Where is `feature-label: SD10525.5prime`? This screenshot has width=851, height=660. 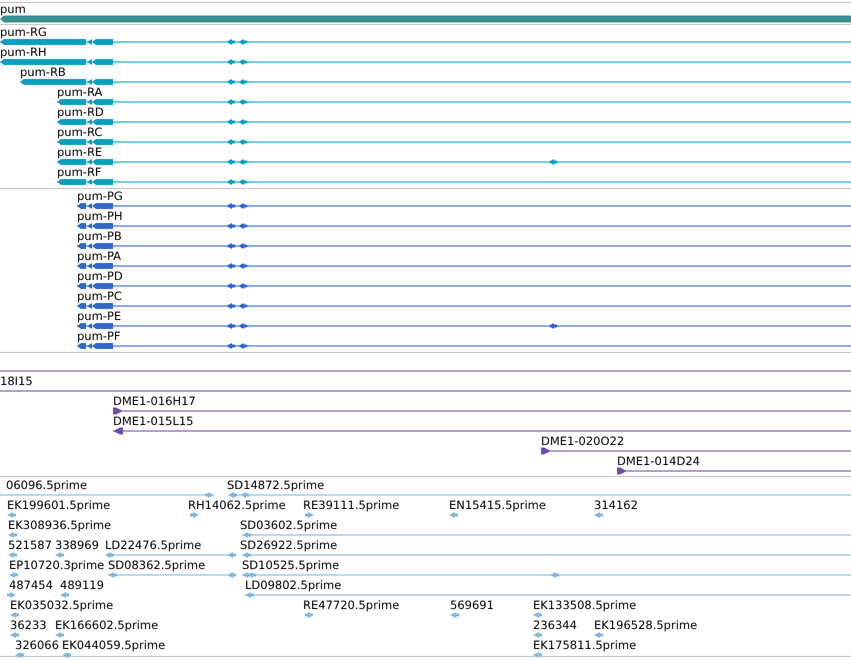 feature-label: SD10525.5prime is located at coordinates (291, 565).